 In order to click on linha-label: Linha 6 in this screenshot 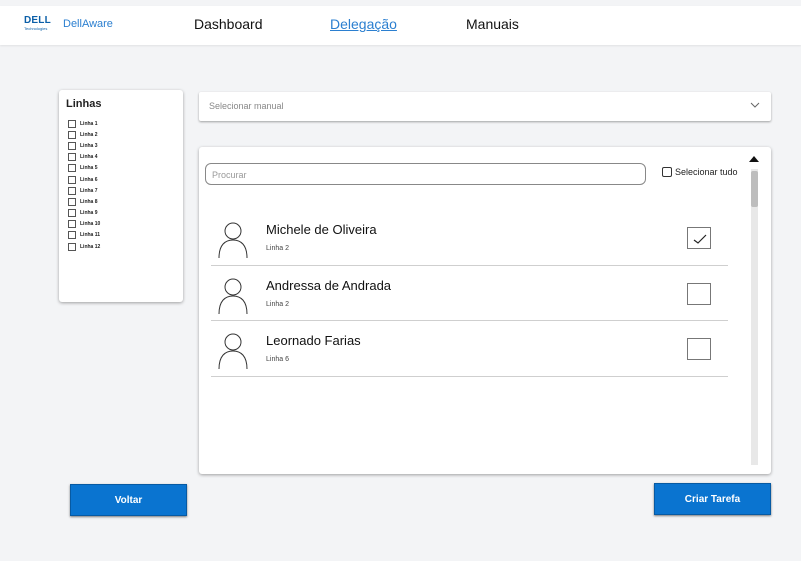, I will do `click(89, 179)`.